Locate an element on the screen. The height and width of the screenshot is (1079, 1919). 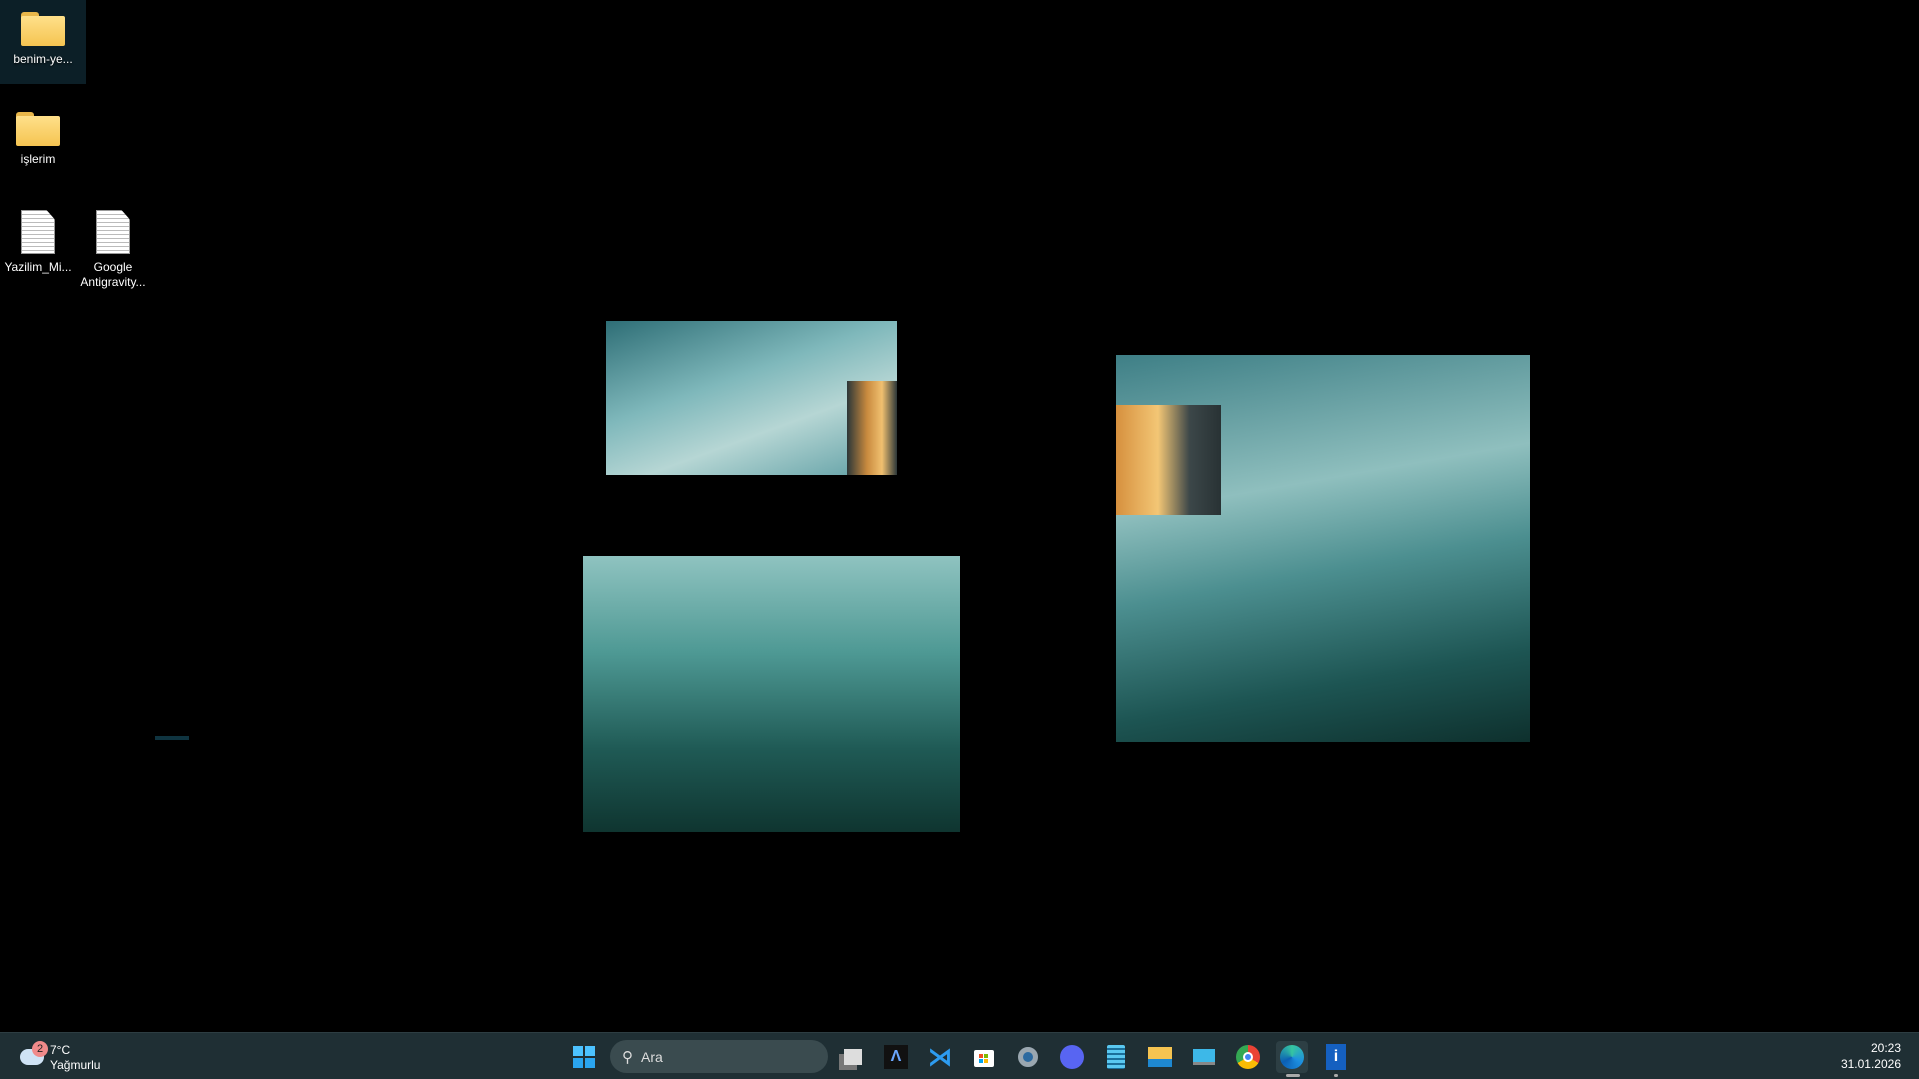
desktop-artifact is located at coordinates (172, 738).